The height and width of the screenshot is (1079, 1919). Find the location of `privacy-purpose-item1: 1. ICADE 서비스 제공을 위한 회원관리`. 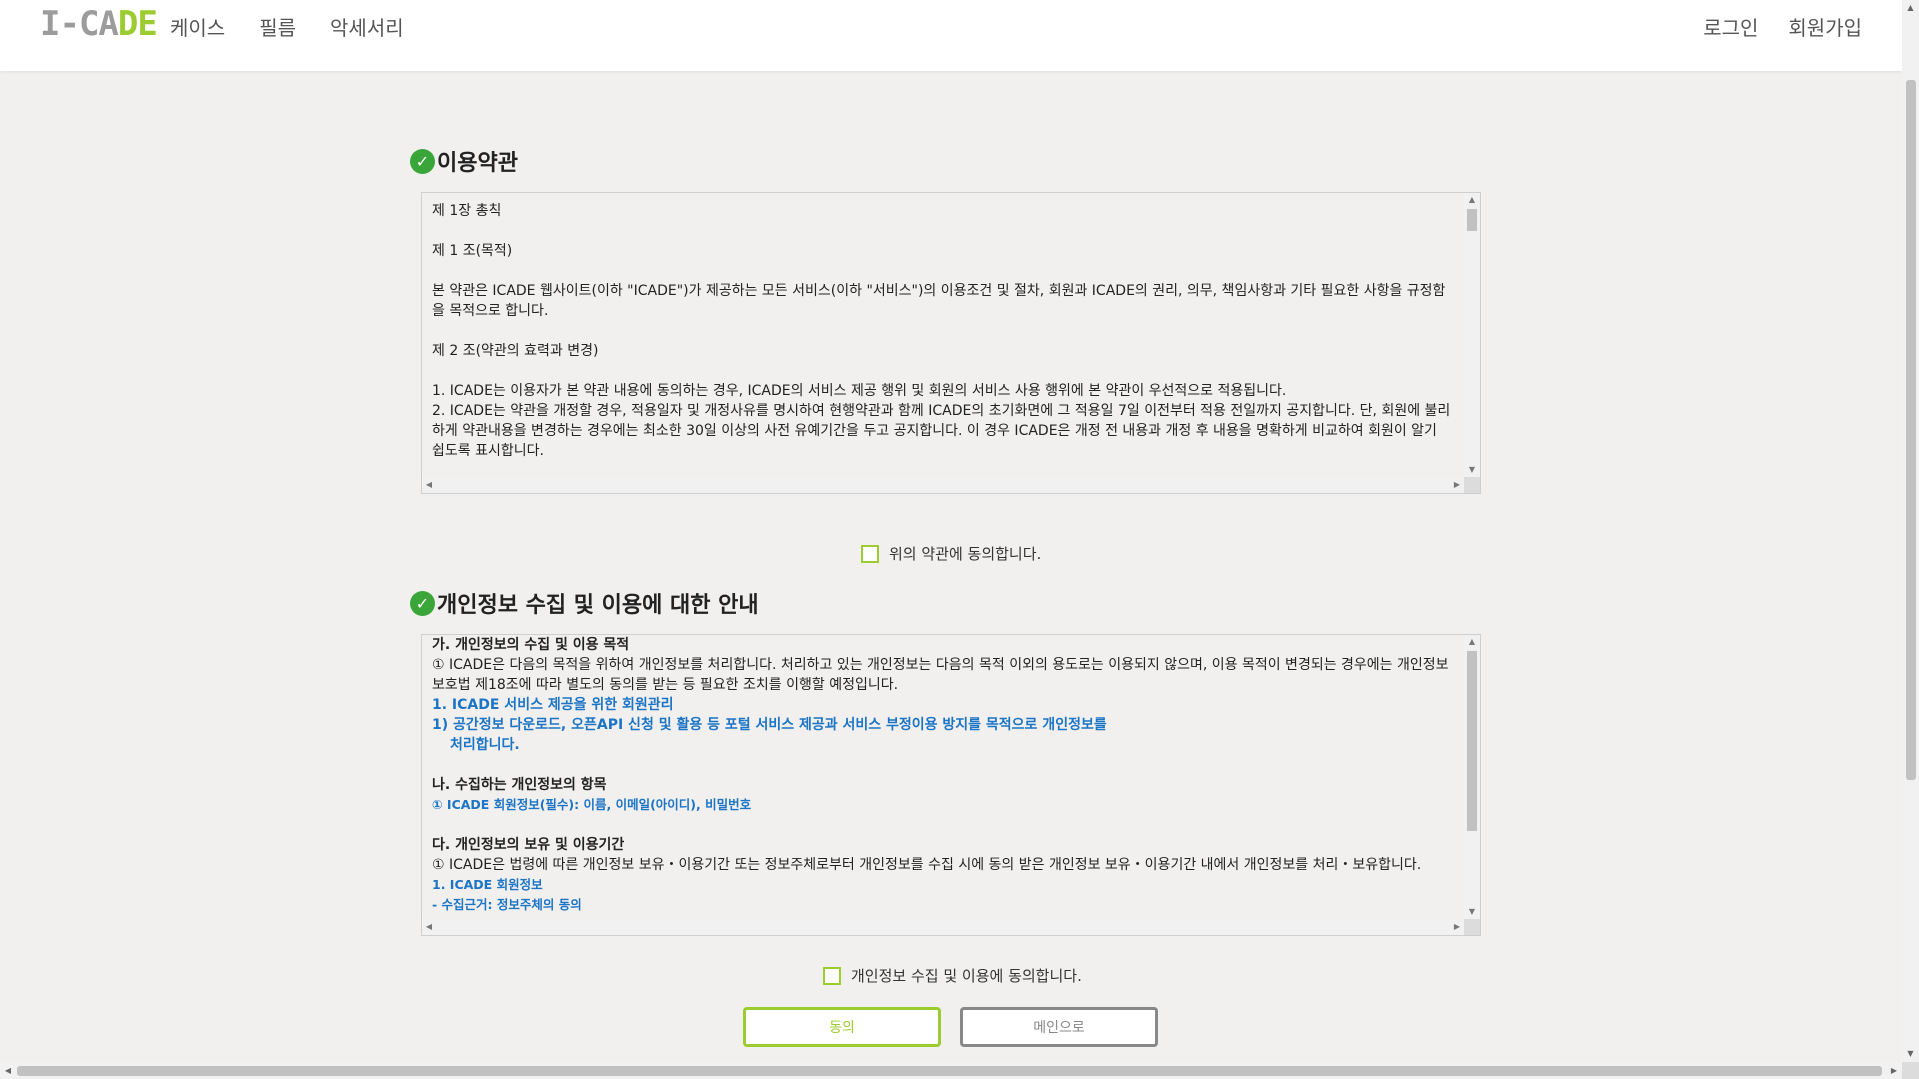

privacy-purpose-item1: 1. ICADE 서비스 제공을 위한 회원관리 is located at coordinates (553, 705).